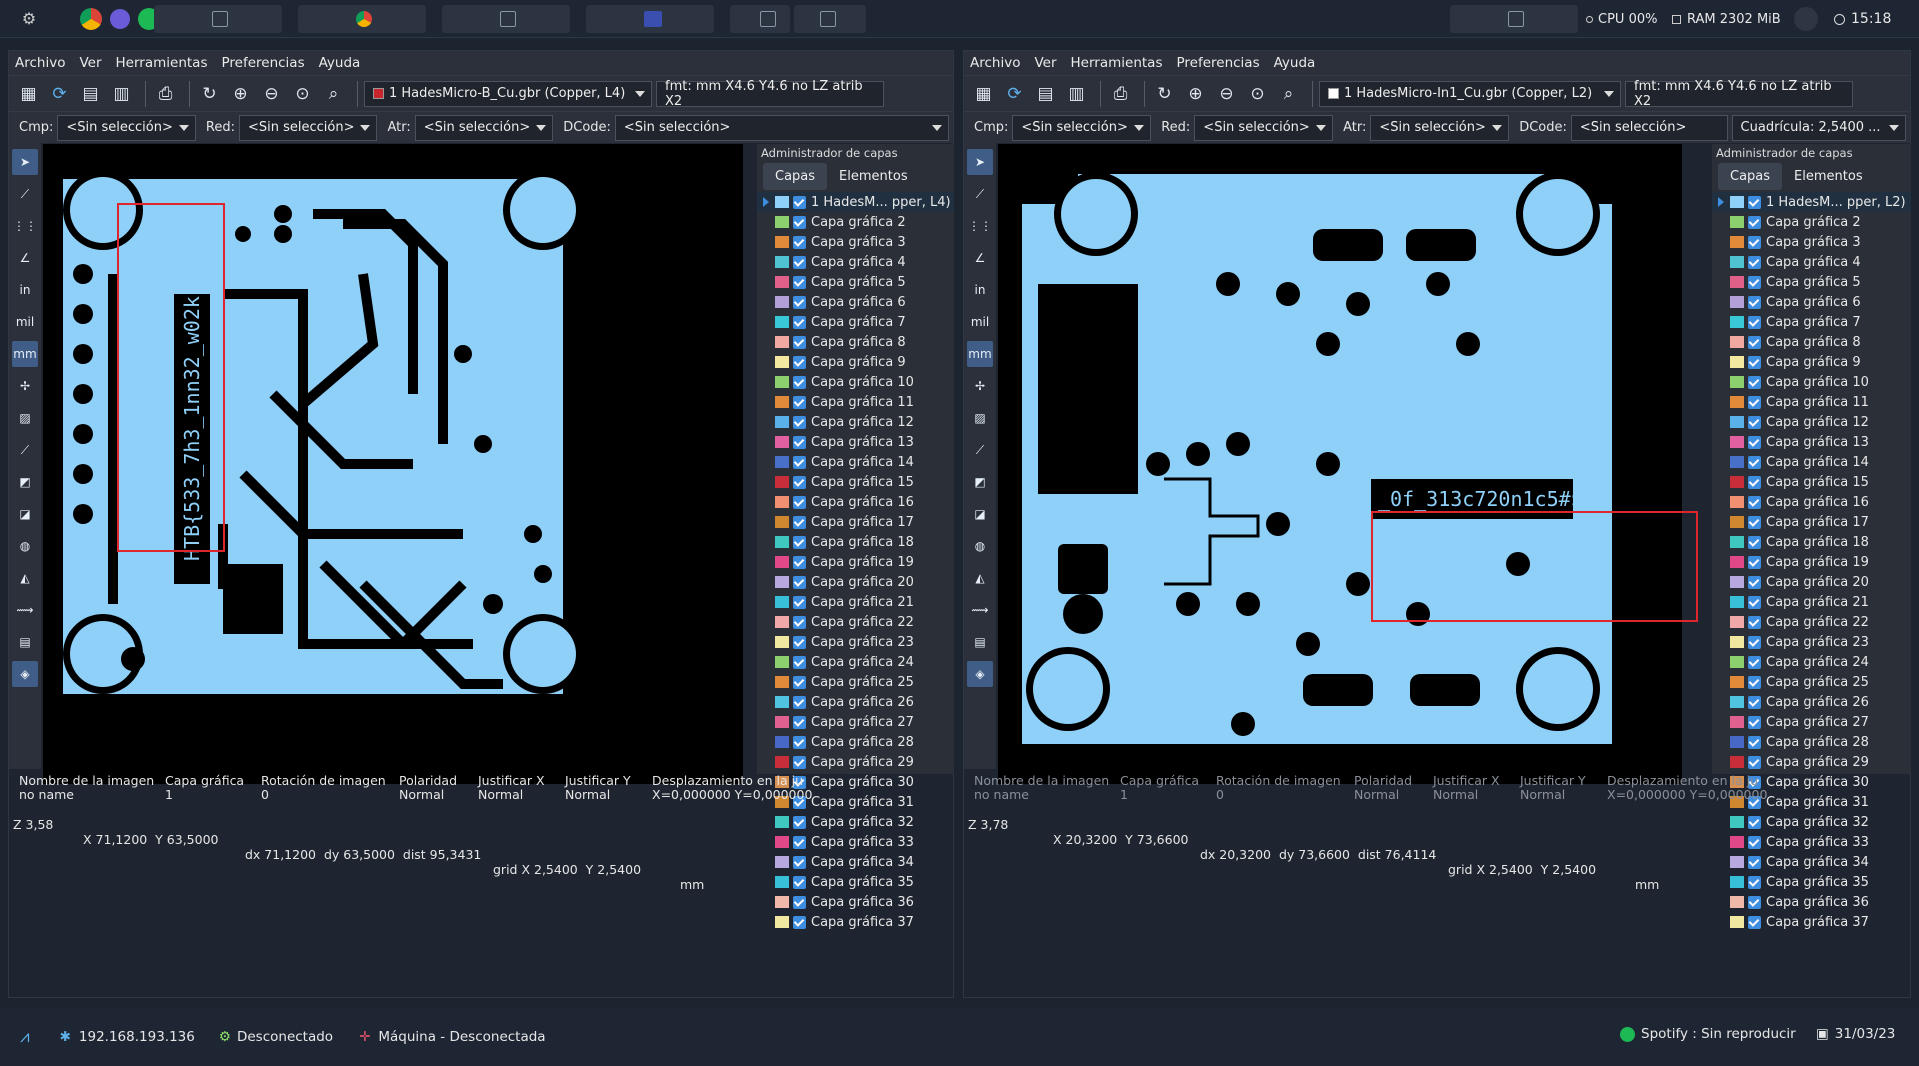 This screenshot has height=1066, width=1919. Describe the element at coordinates (980, 322) in the screenshot. I see `mil-units-icon: mil` at that location.